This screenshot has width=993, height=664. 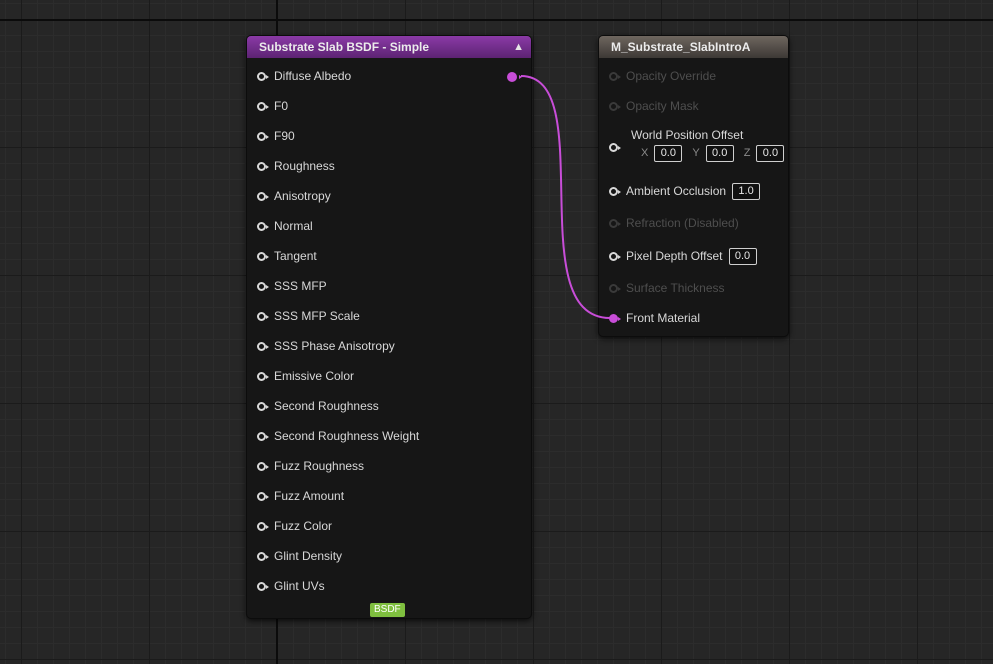 I want to click on wpo-y-input: 0.0, so click(x=719, y=153).